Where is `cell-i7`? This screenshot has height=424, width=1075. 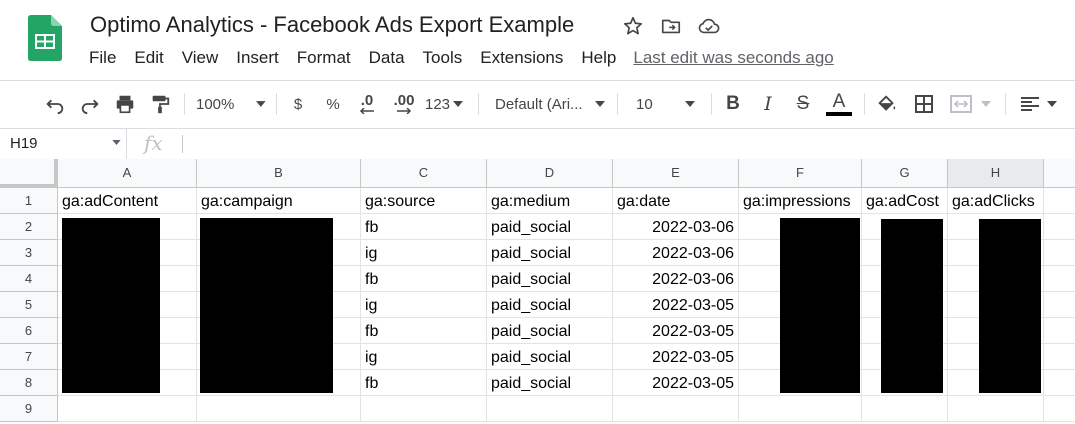 cell-i7 is located at coordinates (1059, 357).